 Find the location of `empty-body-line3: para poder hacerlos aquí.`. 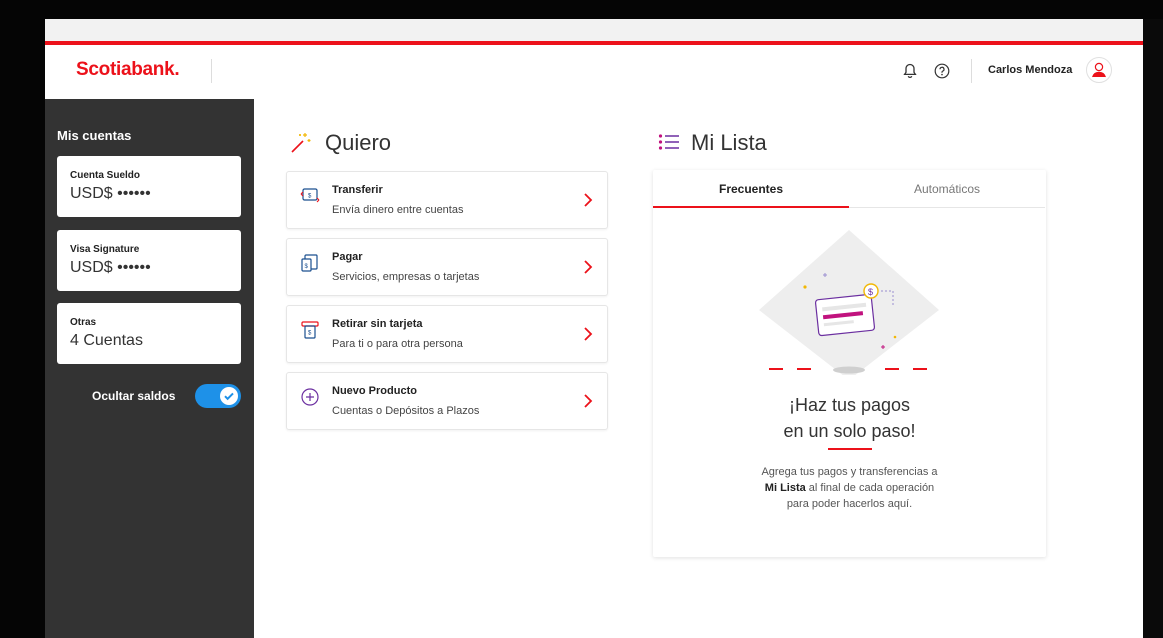

empty-body-line3: para poder hacerlos aquí. is located at coordinates (849, 504).